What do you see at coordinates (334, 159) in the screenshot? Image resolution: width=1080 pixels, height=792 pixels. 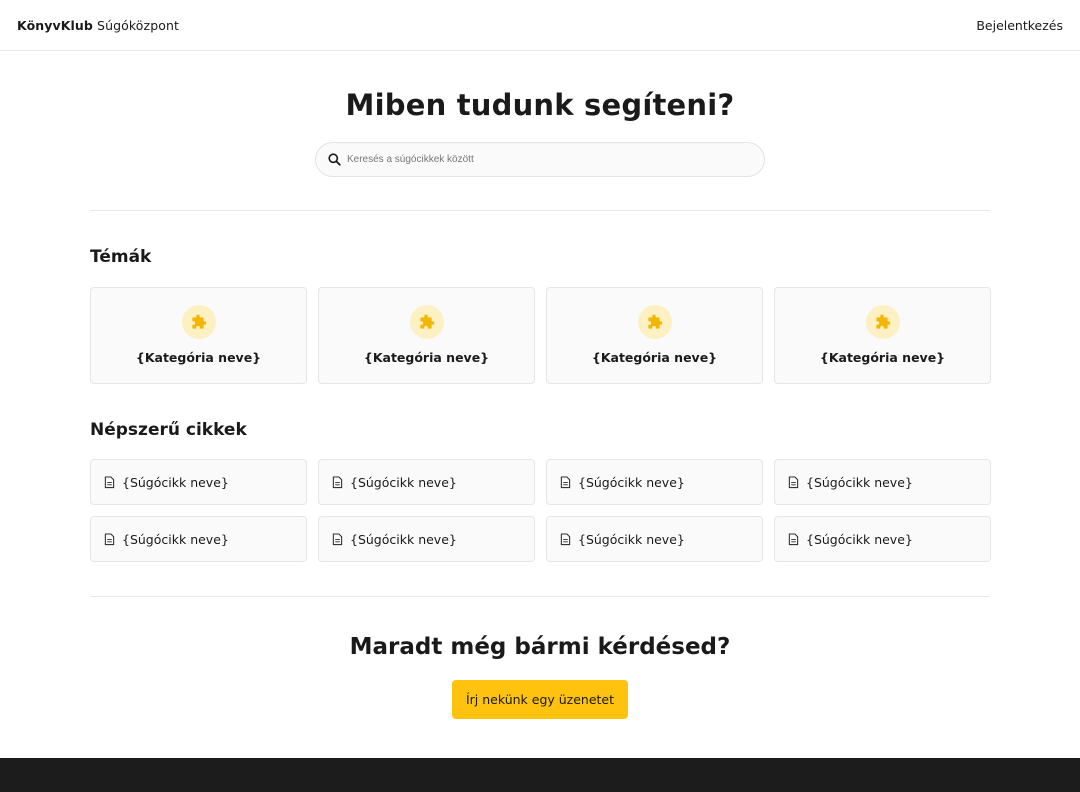 I see `search-icon` at bounding box center [334, 159].